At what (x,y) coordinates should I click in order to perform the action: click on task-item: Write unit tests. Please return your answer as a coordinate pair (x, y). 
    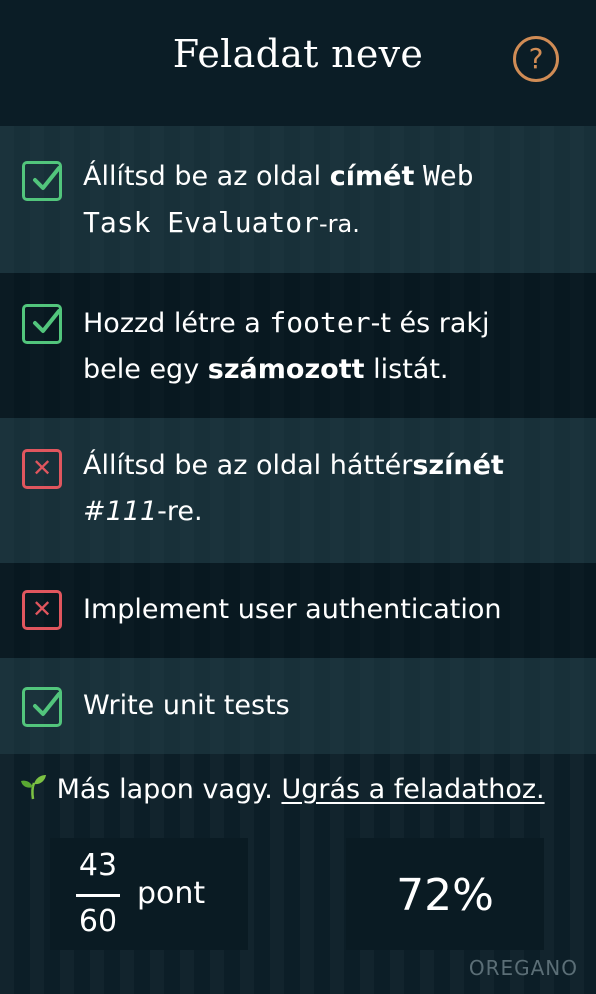
    Looking at the image, I should click on (298, 706).